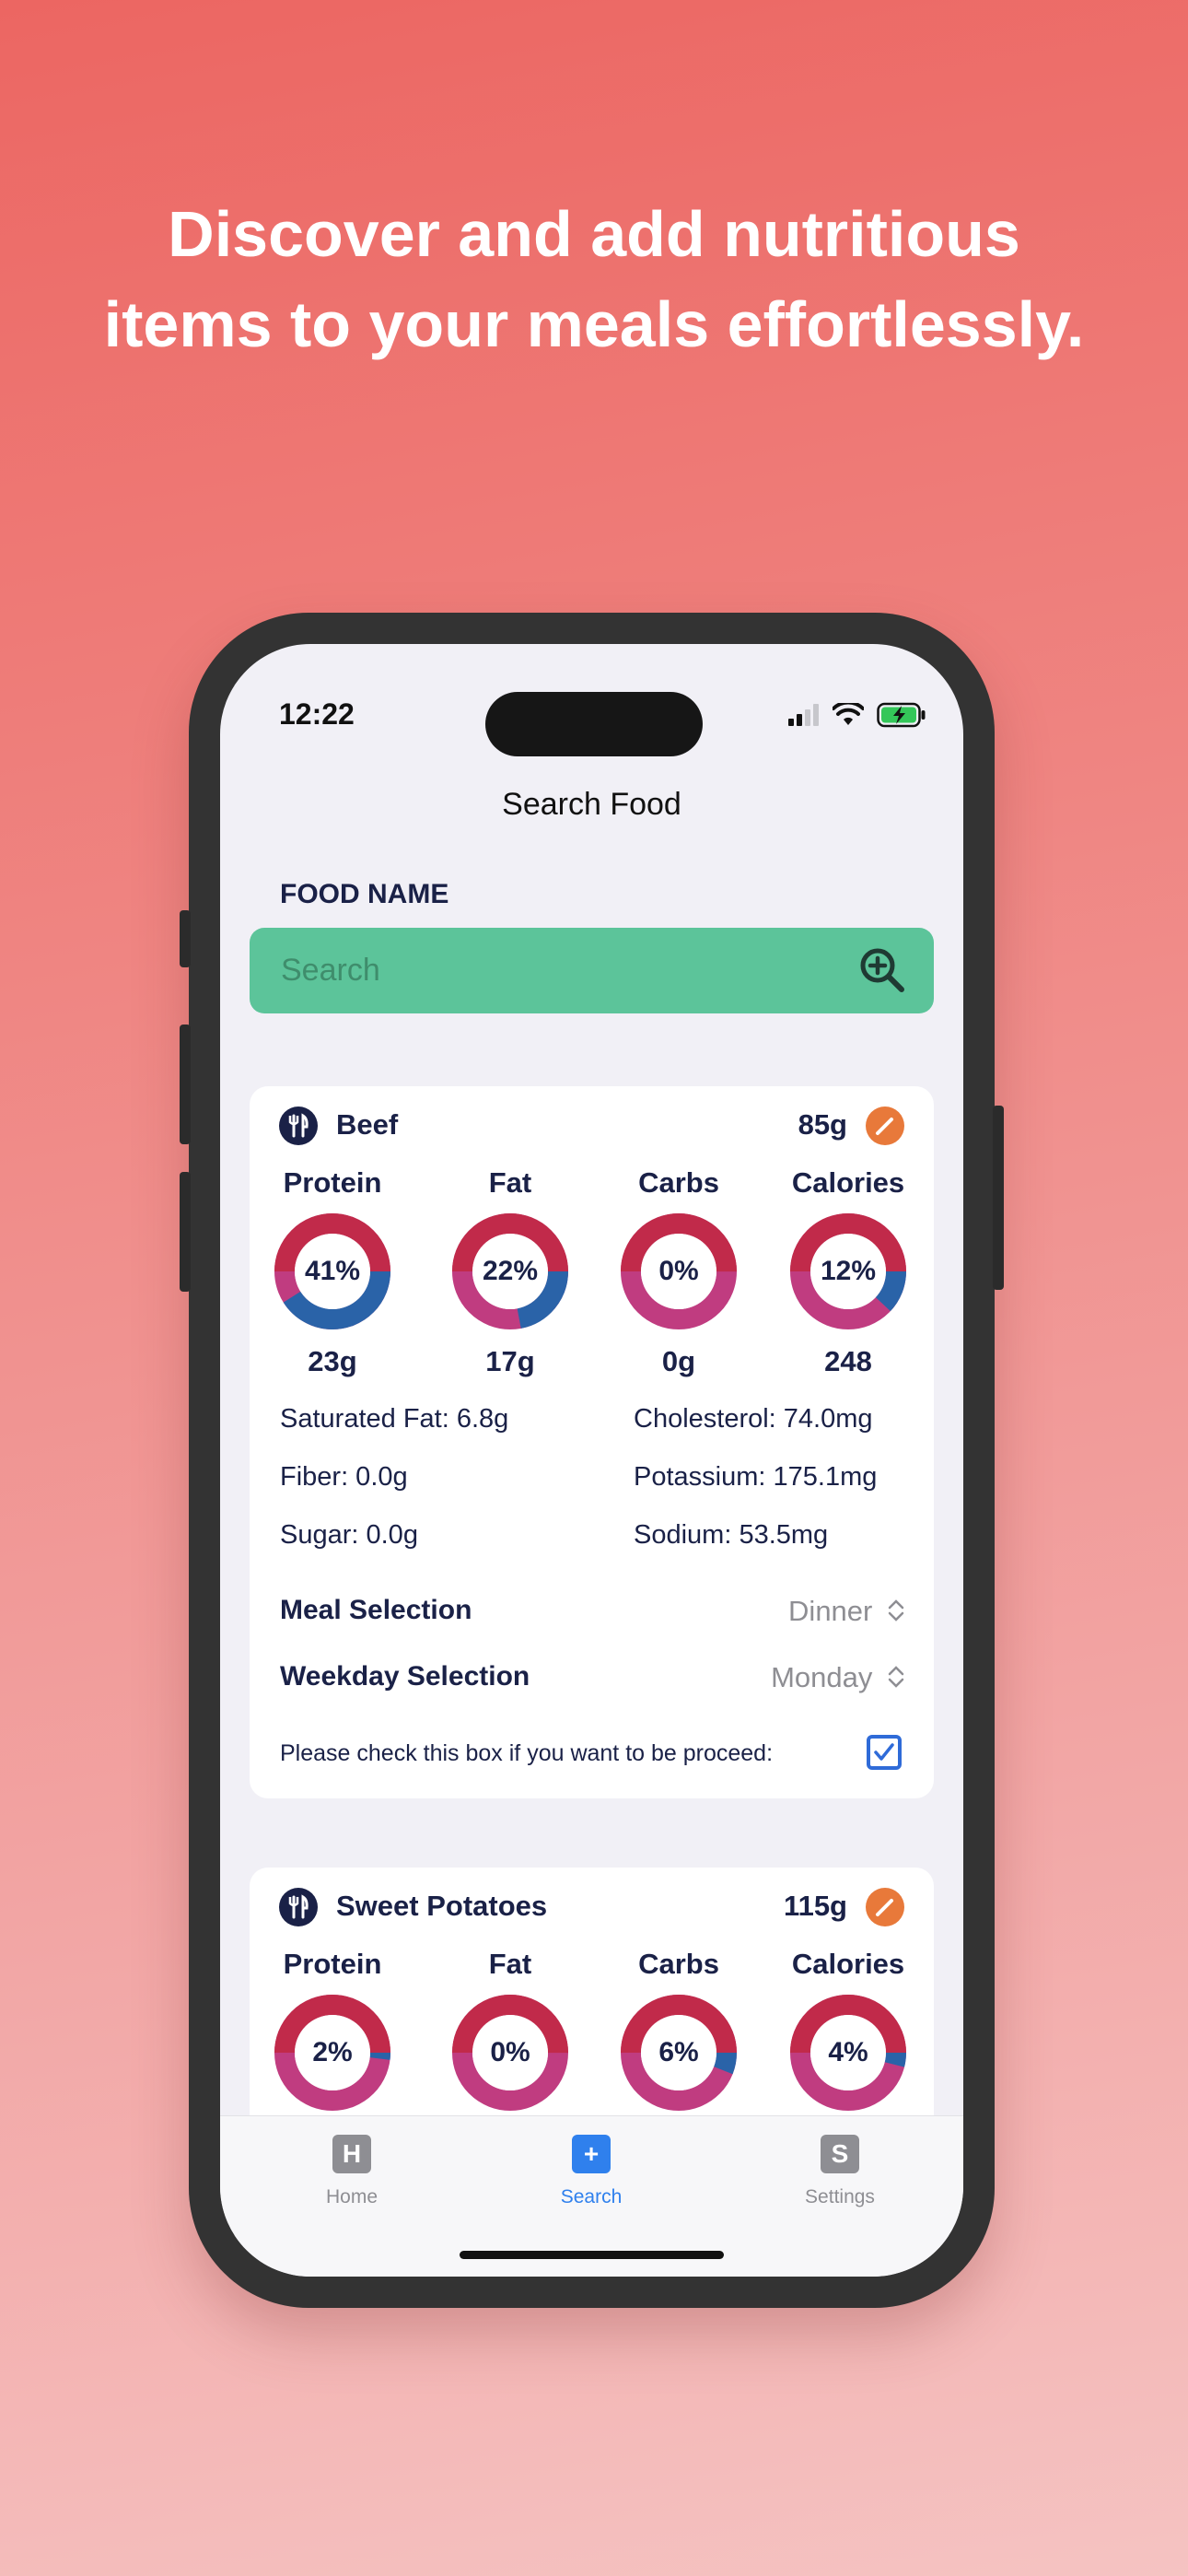 This screenshot has height=2576, width=1188. What do you see at coordinates (822, 1124) in the screenshot?
I see `food-weight: 85g` at bounding box center [822, 1124].